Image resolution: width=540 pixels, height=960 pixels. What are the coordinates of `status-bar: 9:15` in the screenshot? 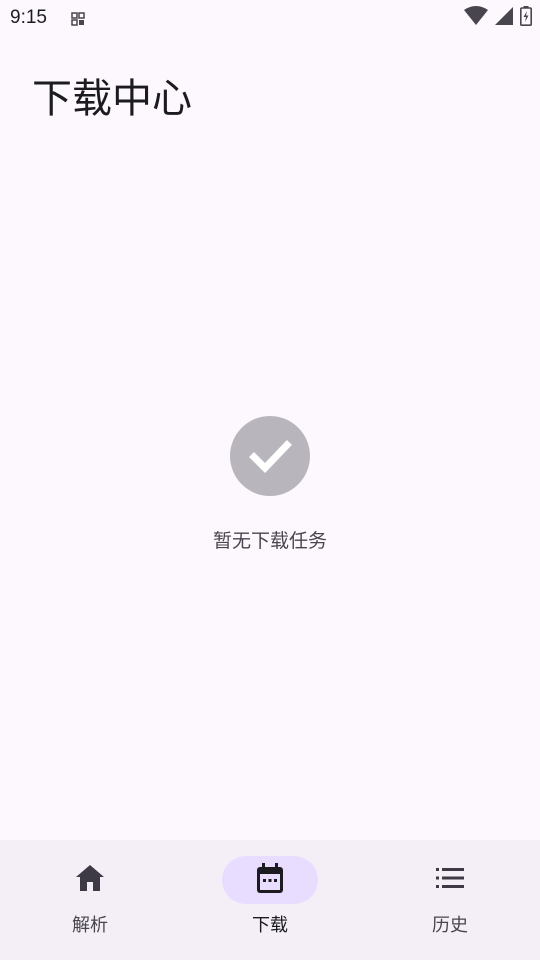 It's located at (270, 18).